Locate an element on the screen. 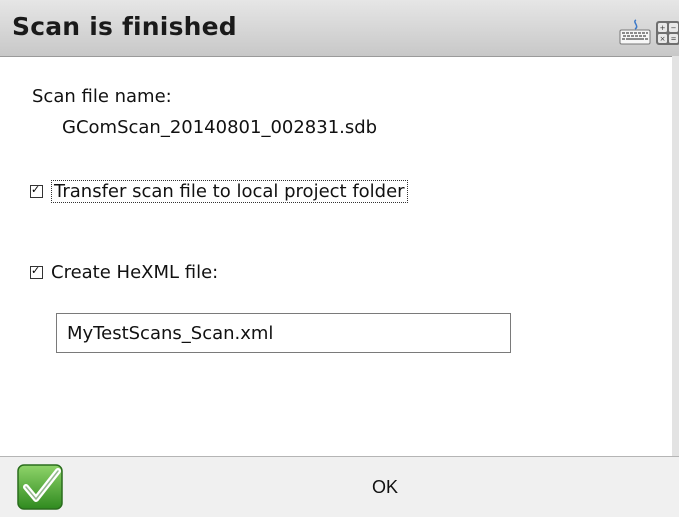 The height and width of the screenshot is (517, 679). scan-file-name-value: GComScan_20140801_002831.sdb is located at coordinates (220, 127).